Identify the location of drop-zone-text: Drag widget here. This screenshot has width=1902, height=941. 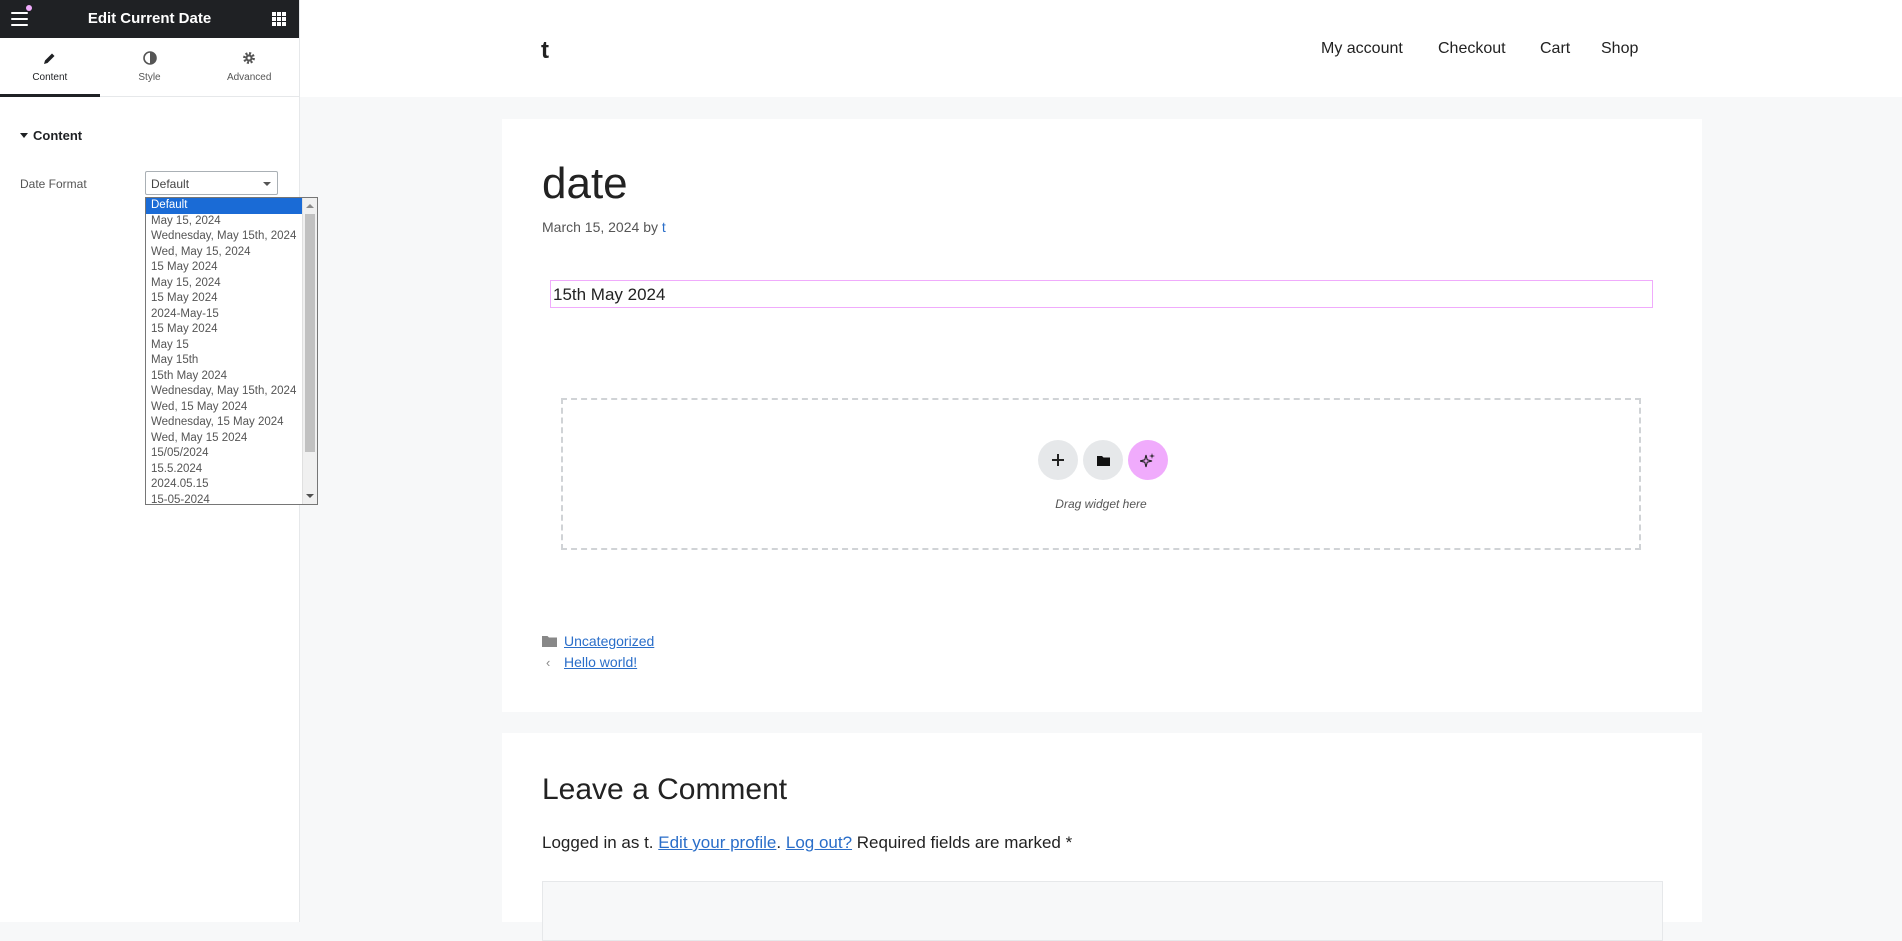
(1101, 504).